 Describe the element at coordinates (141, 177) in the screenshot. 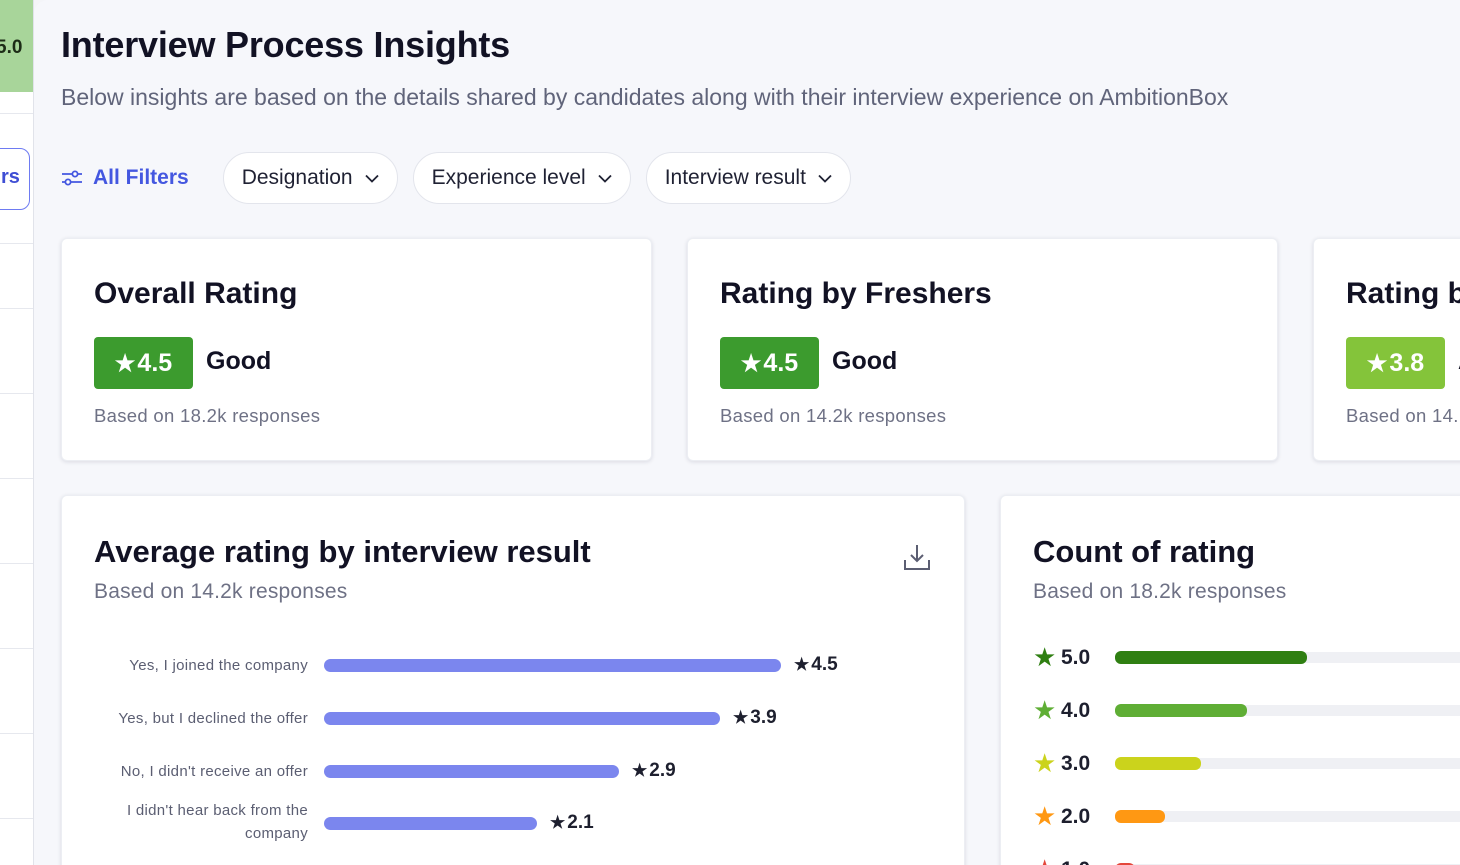

I see `all-filters-label: All Filters` at that location.